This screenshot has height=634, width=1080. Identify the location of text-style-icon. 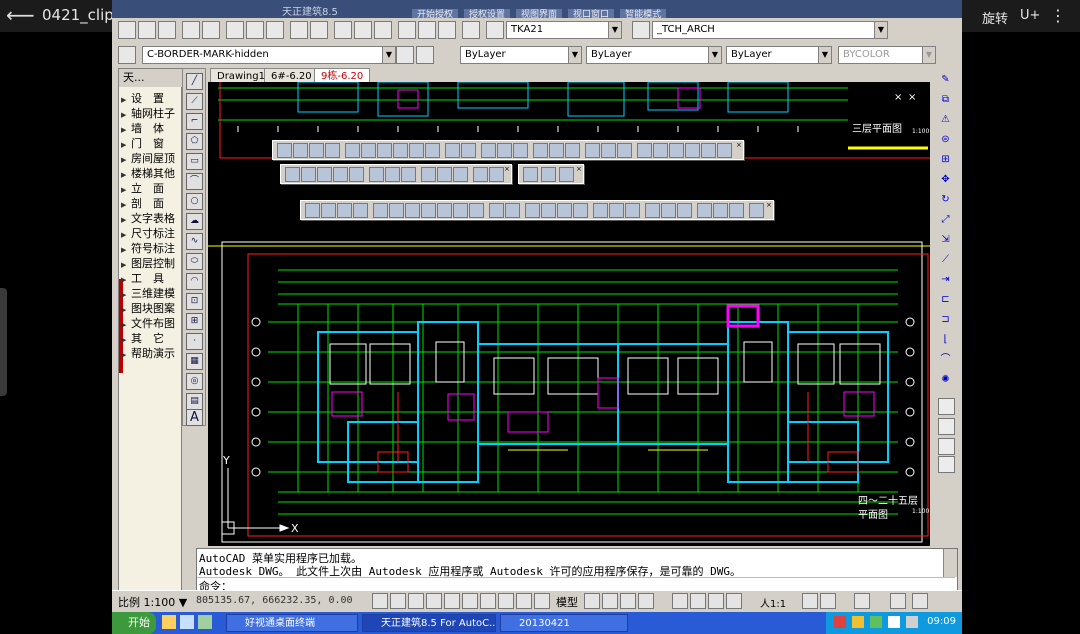
(495, 30).